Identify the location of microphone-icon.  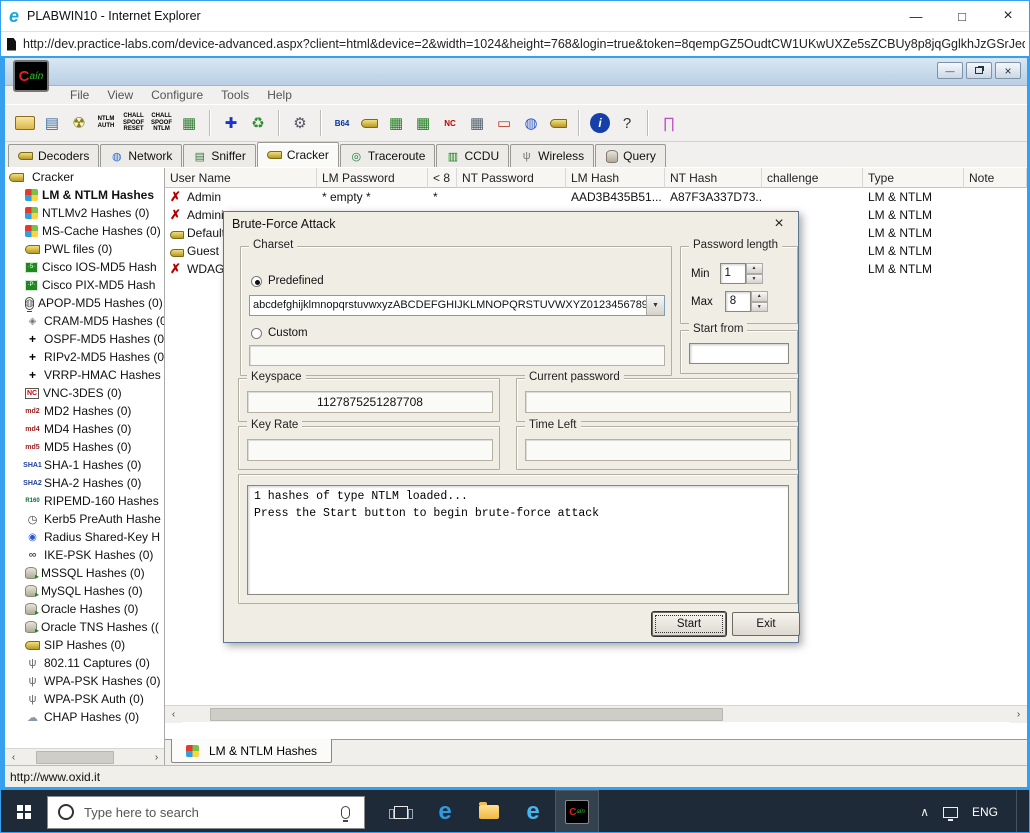
(345, 813).